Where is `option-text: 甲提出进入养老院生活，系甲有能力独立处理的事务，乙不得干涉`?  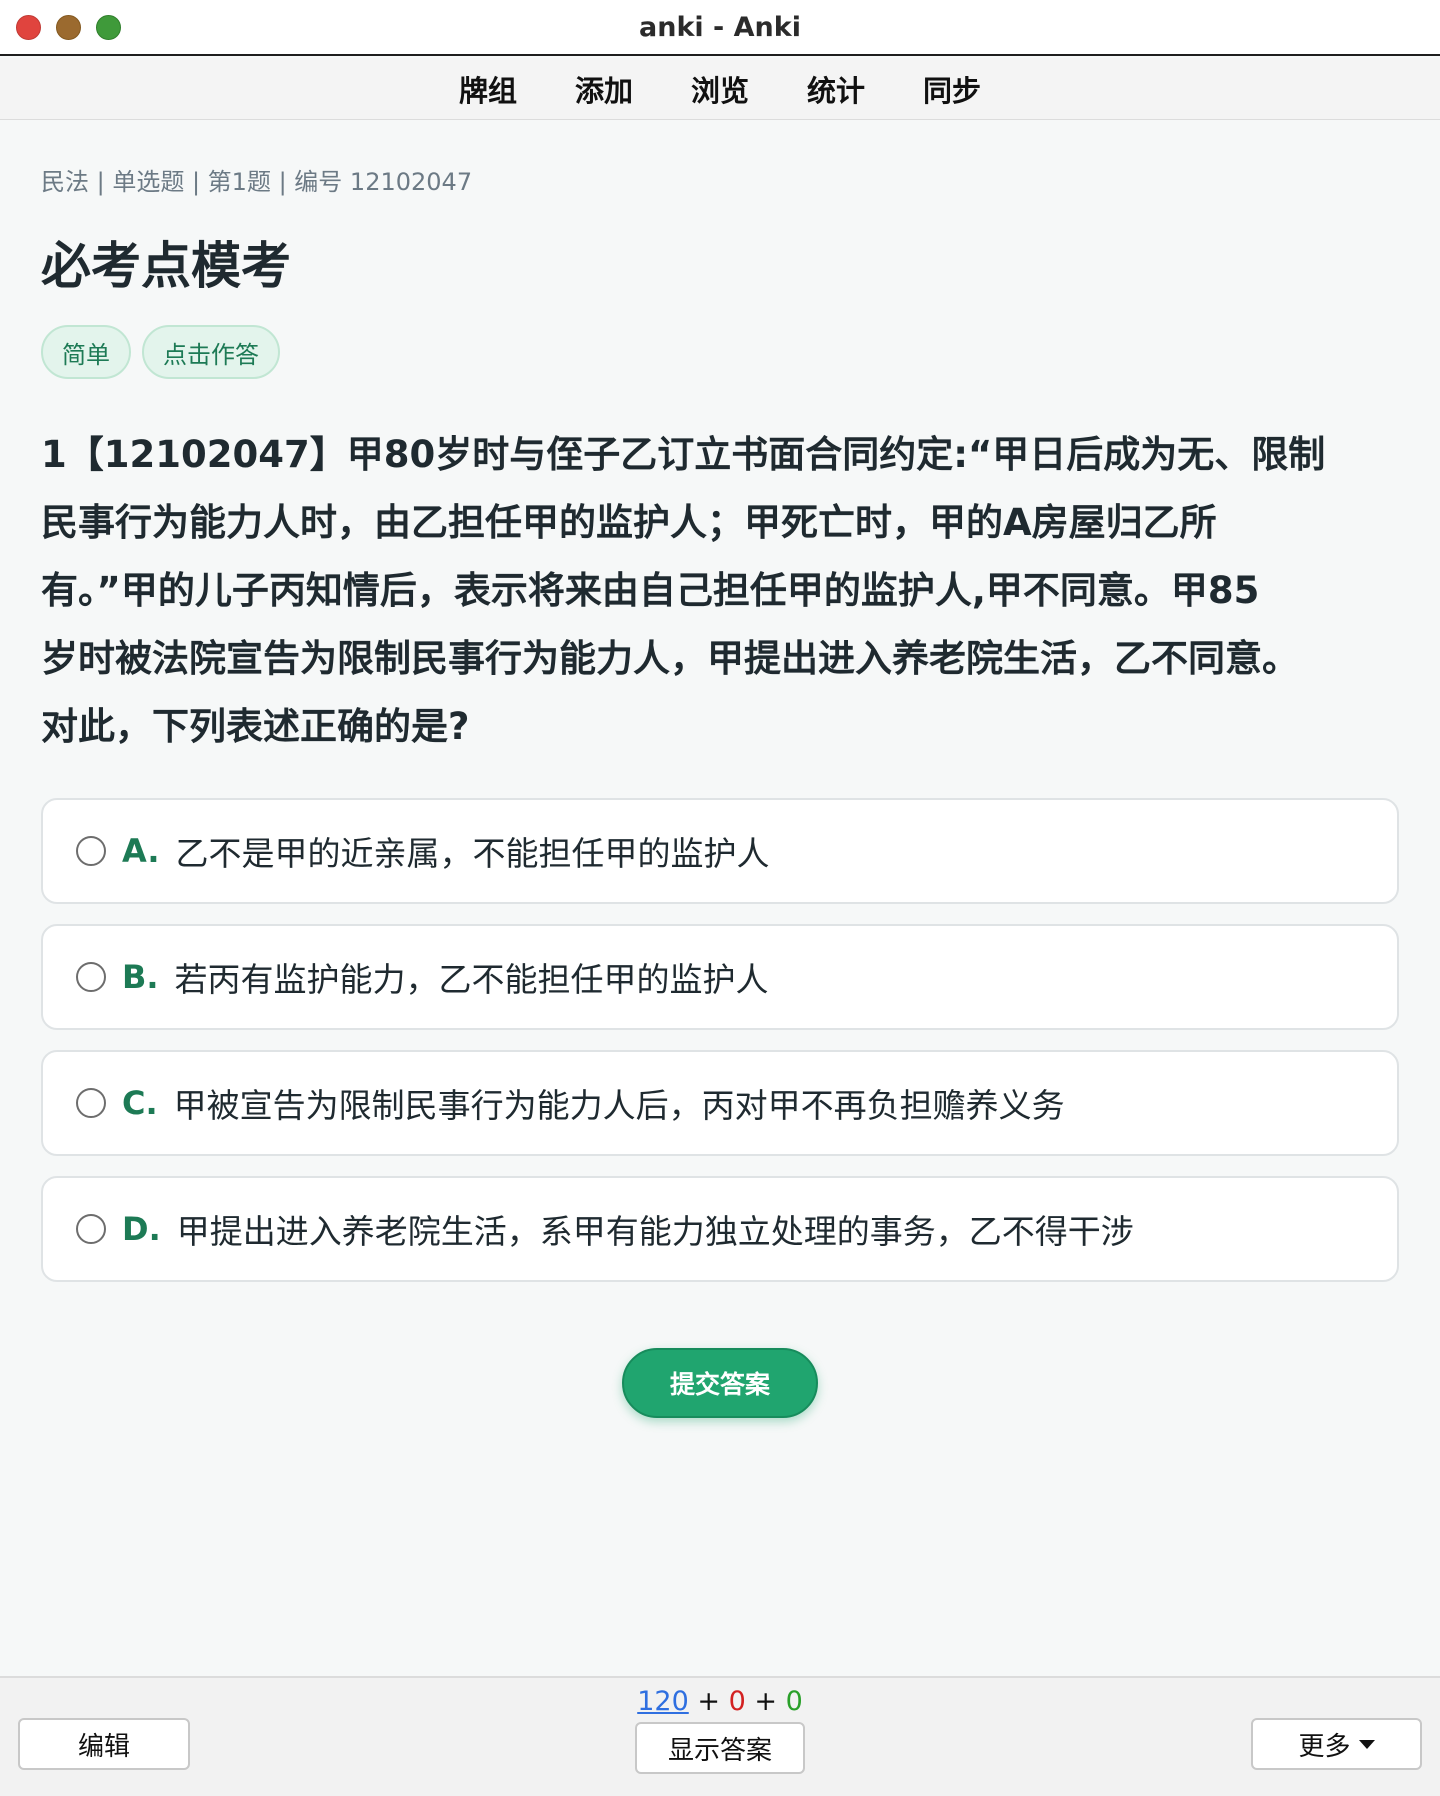
option-text: 甲提出进入养老院生活，系甲有能力独立处理的事务，乙不得干涉 is located at coordinates (655, 1231).